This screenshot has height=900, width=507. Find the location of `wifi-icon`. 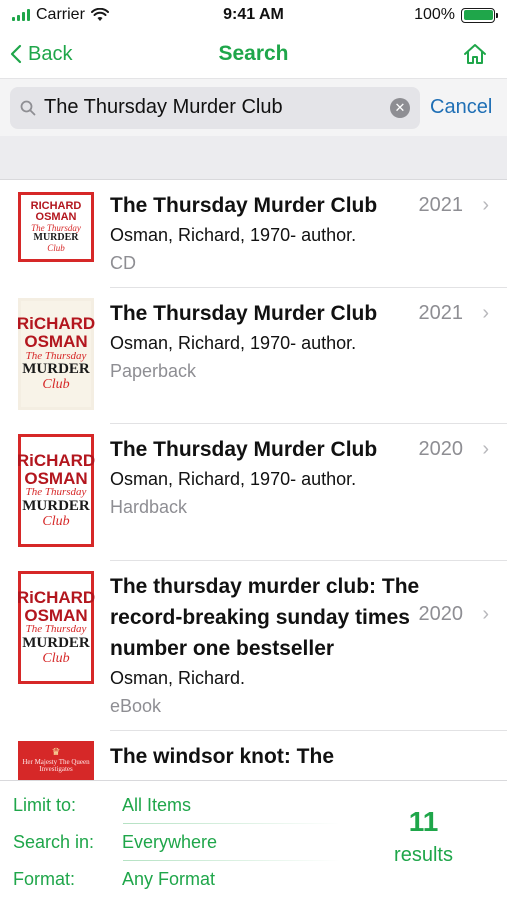

wifi-icon is located at coordinates (99, 14).